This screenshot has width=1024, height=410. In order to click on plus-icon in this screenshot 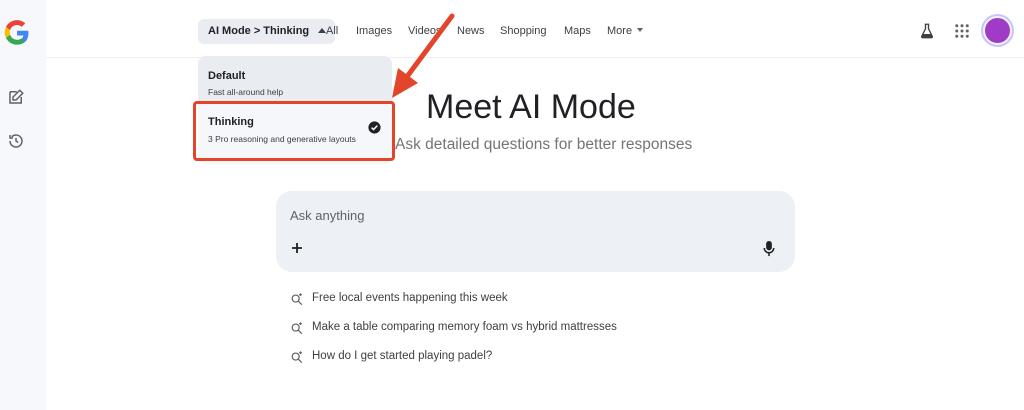, I will do `click(297, 248)`.